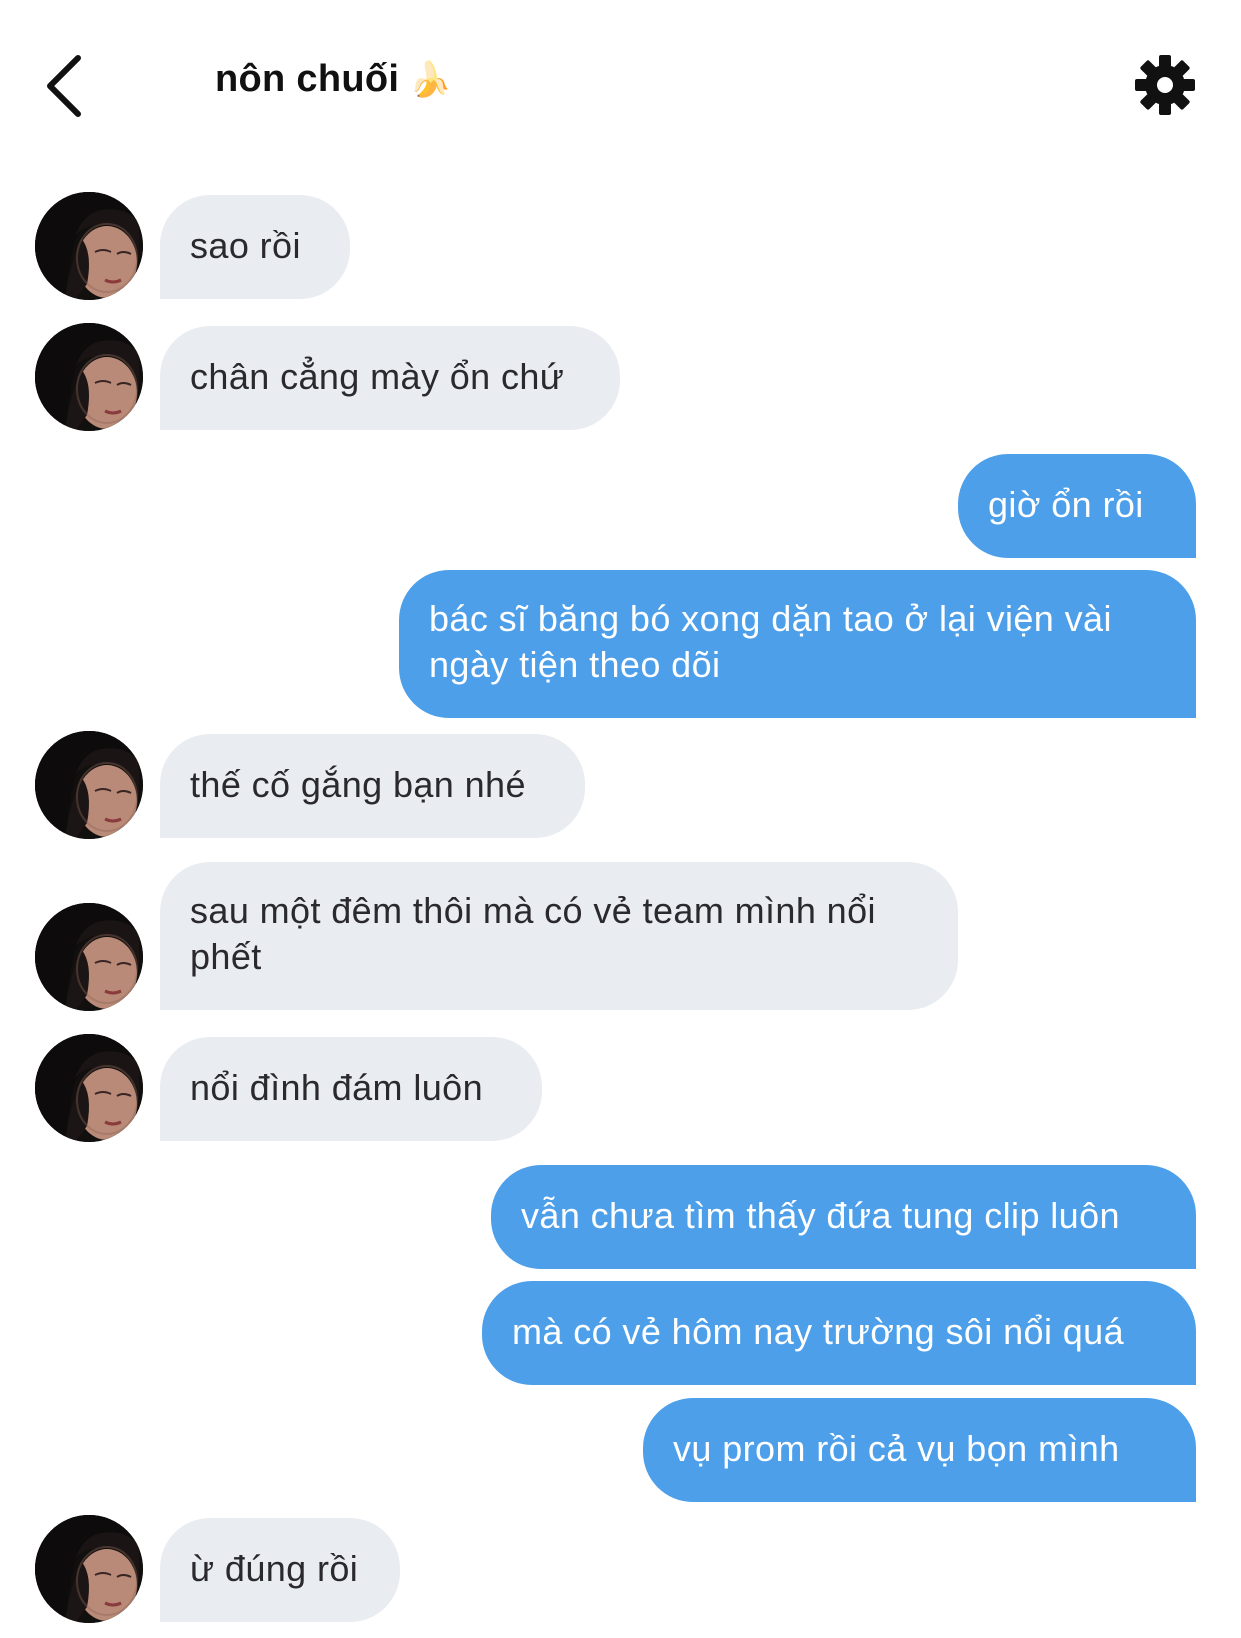 The width and height of the screenshot is (1241, 1638). I want to click on outgoing-message: giờ ổn rồi, so click(1077, 506).